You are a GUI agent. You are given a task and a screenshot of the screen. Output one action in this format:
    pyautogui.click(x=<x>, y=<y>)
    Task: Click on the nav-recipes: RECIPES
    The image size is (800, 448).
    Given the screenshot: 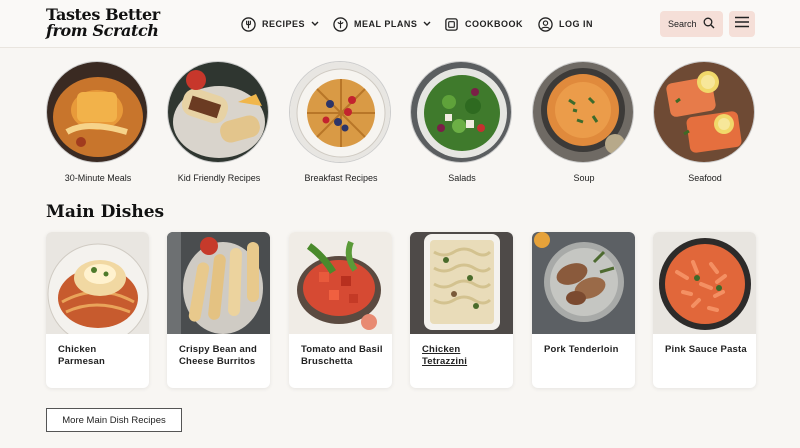 What is the action you would take?
    pyautogui.click(x=279, y=24)
    